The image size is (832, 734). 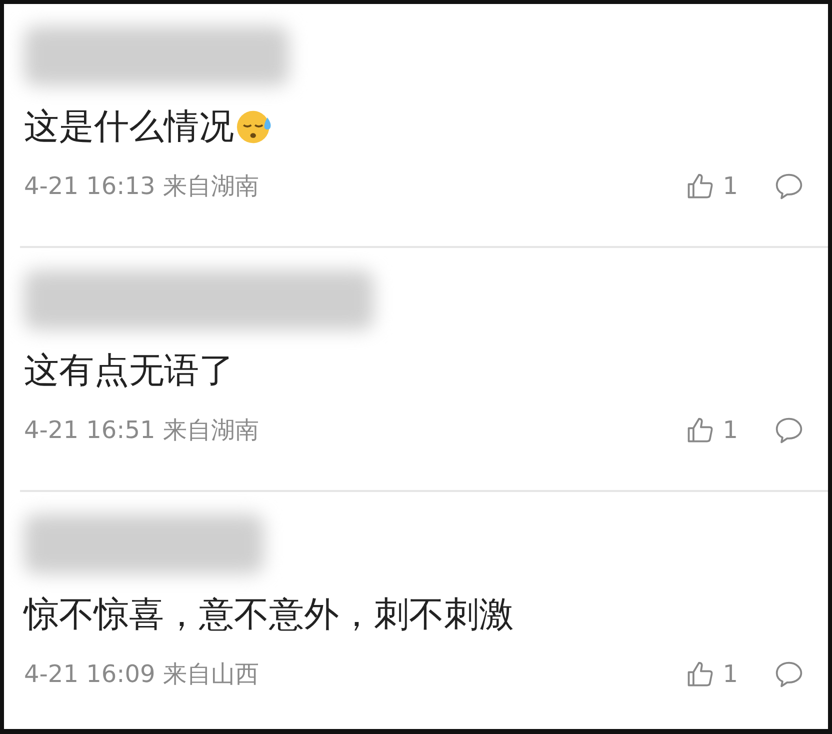 What do you see at coordinates (129, 127) in the screenshot?
I see `comment-text: 这是什么情况` at bounding box center [129, 127].